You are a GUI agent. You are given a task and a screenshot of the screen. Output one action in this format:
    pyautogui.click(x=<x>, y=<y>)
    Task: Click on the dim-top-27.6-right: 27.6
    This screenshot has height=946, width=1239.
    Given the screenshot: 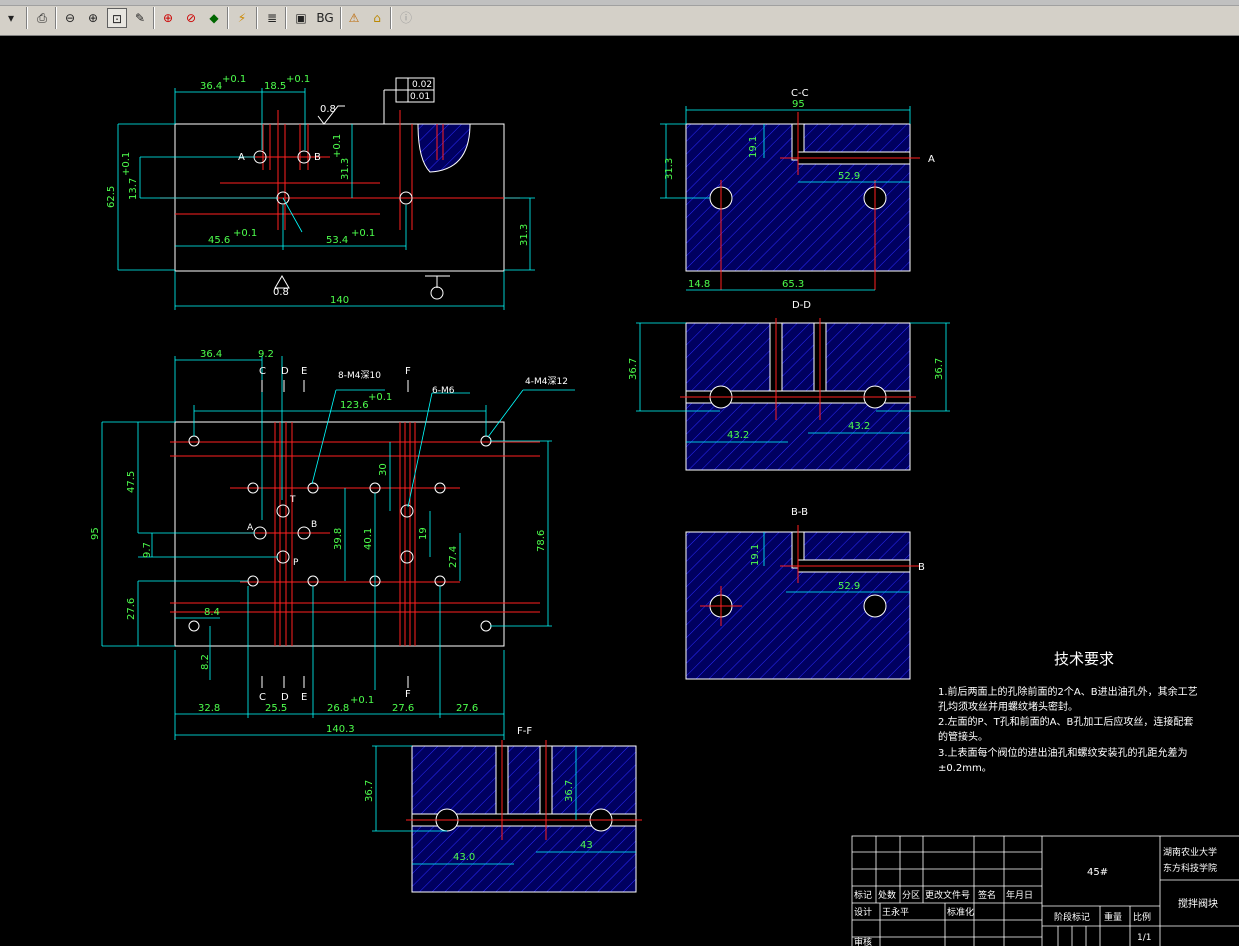 What is the action you would take?
    pyautogui.click(x=467, y=708)
    